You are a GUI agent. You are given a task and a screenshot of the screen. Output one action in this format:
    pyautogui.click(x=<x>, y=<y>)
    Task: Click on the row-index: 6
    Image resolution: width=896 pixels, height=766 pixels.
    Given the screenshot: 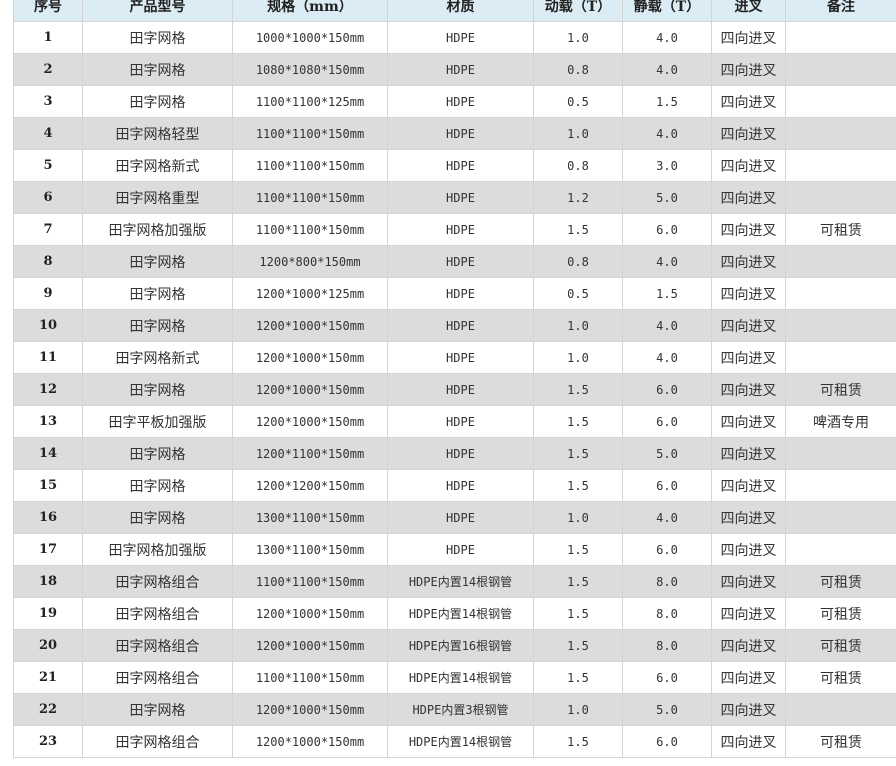 What is the action you would take?
    pyautogui.click(x=48, y=197)
    